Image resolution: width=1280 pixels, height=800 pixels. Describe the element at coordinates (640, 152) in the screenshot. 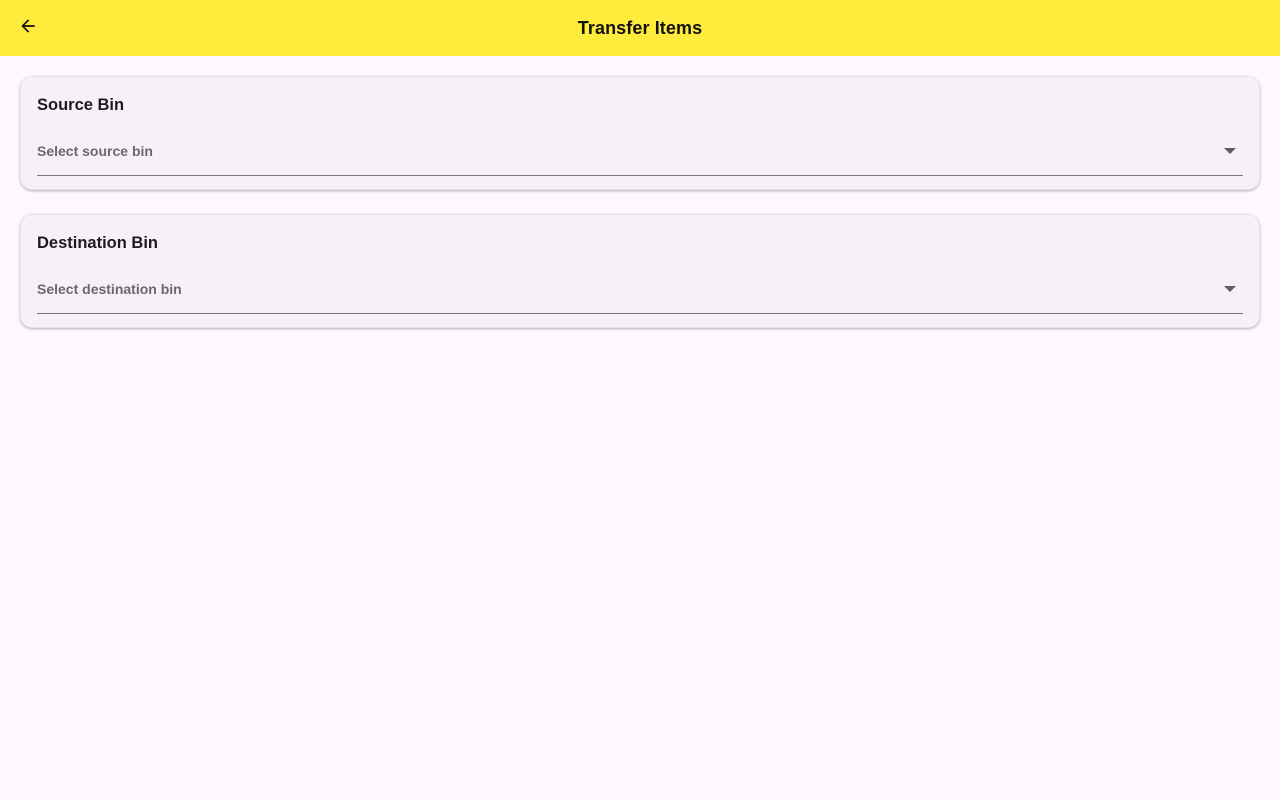

I see `source-bin-dropdown: Select source bin` at that location.